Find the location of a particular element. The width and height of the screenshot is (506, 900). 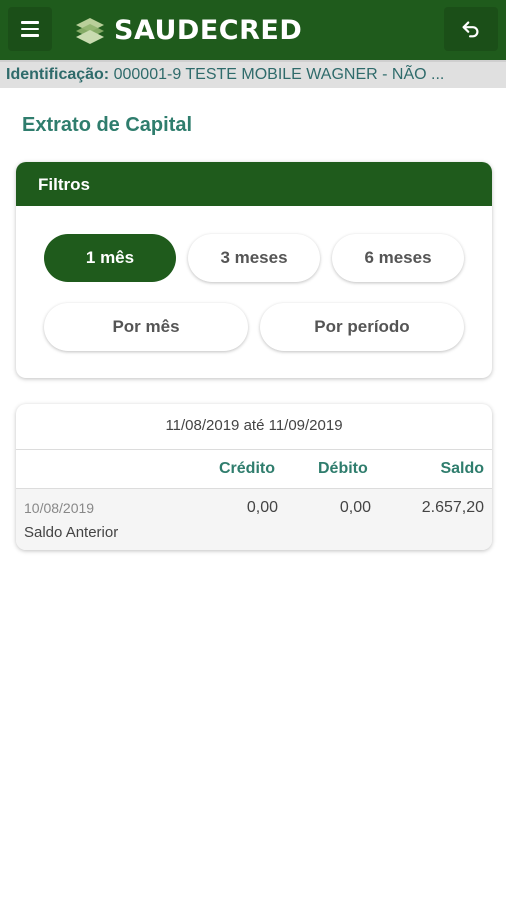

row-balance: 2.657,20 is located at coordinates (452, 507).